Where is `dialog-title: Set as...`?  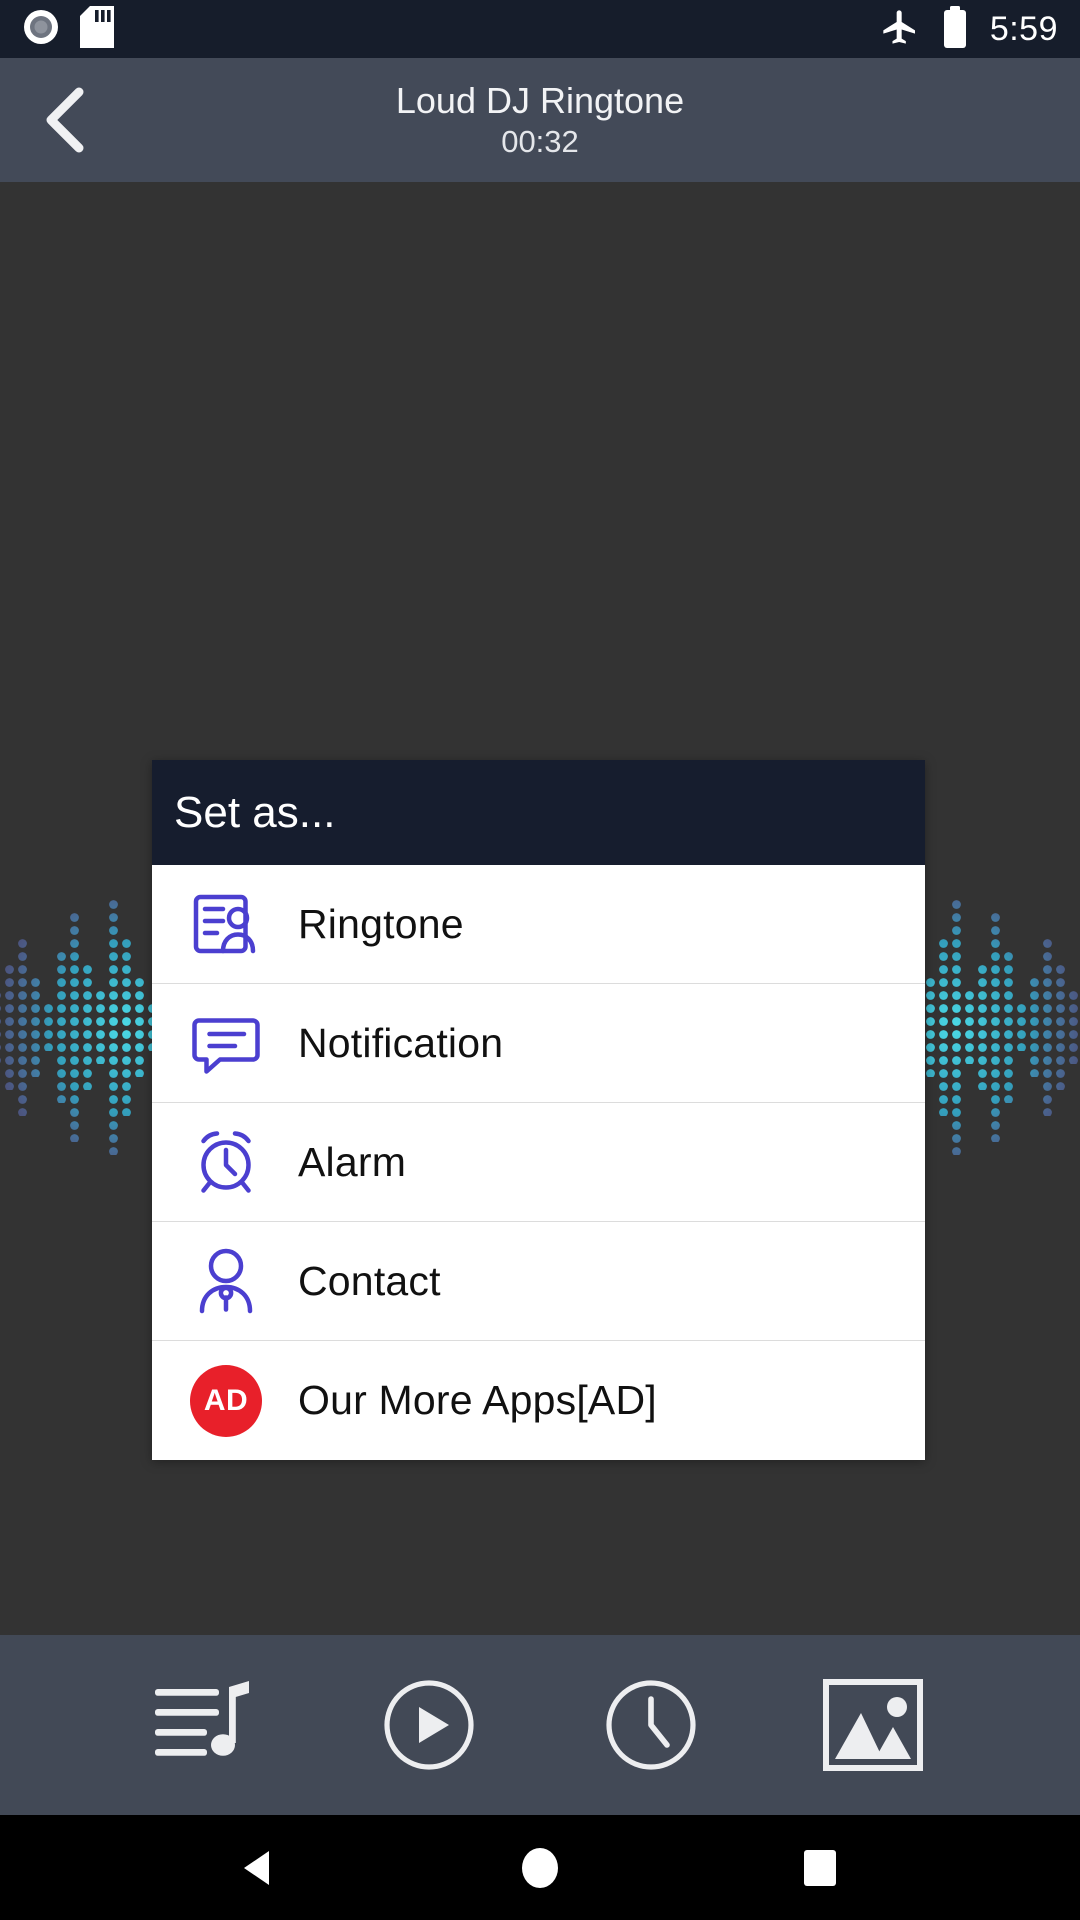 dialog-title: Set as... is located at coordinates (255, 812).